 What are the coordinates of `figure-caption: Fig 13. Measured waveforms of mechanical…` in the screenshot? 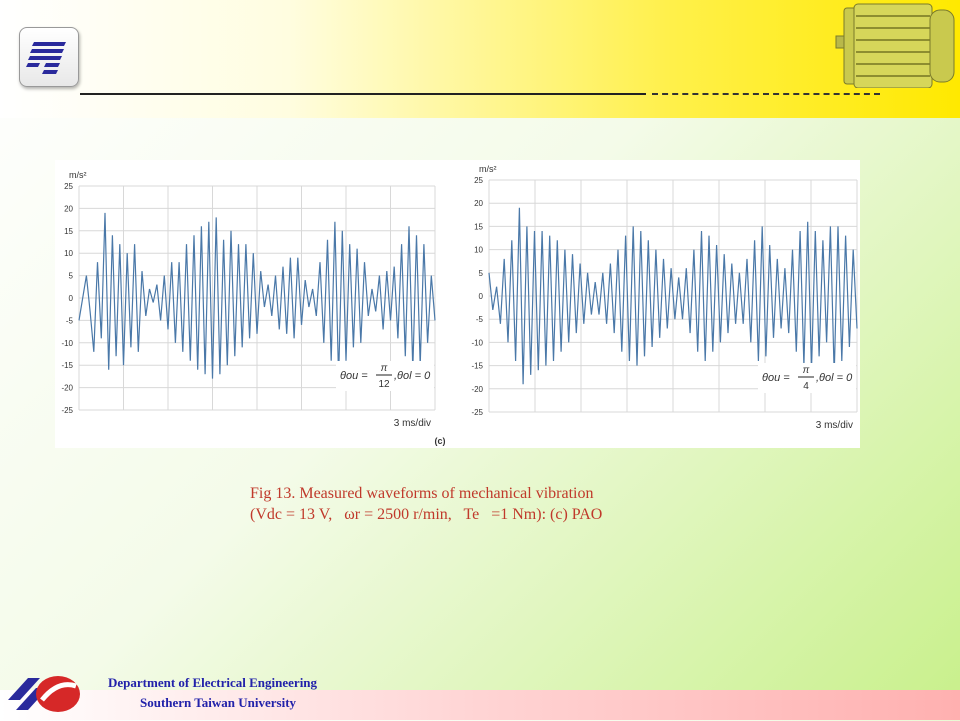 It's located at (426, 504).